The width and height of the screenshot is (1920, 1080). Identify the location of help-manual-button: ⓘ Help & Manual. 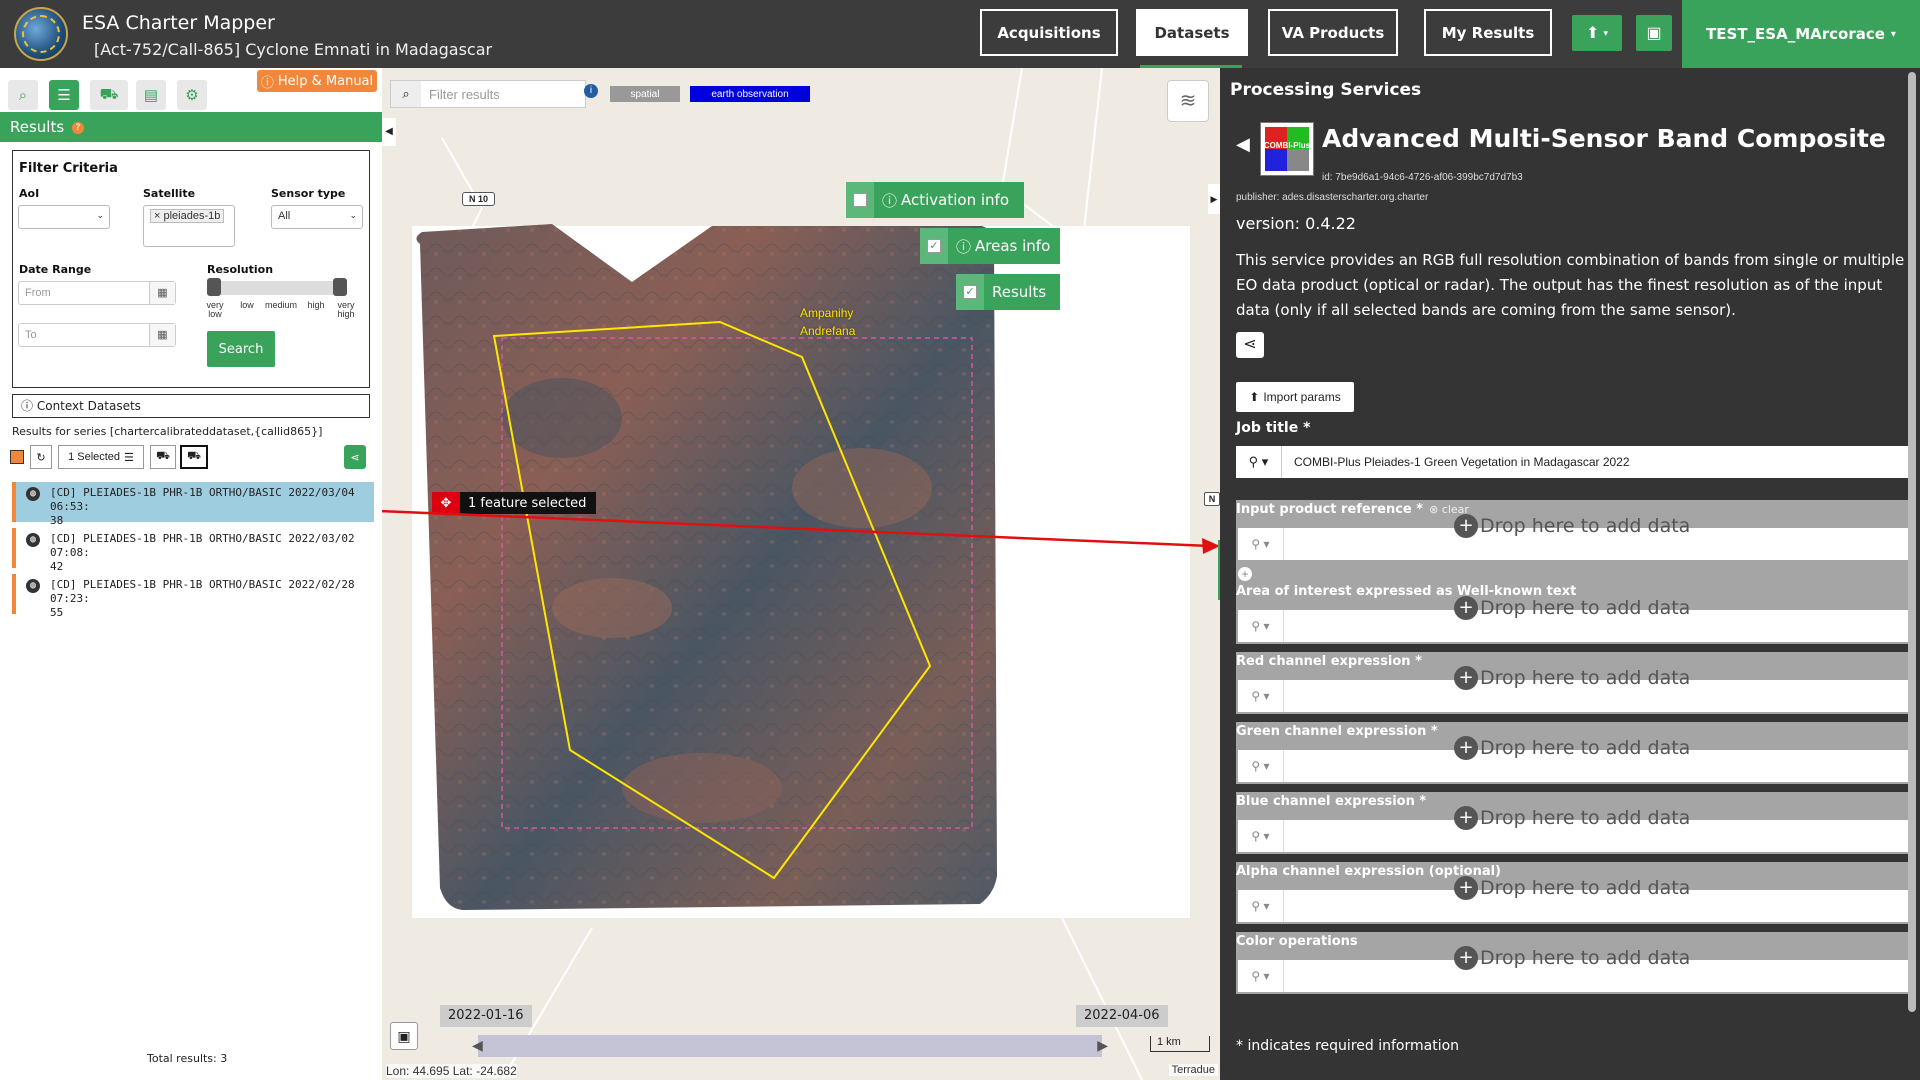
(317, 81).